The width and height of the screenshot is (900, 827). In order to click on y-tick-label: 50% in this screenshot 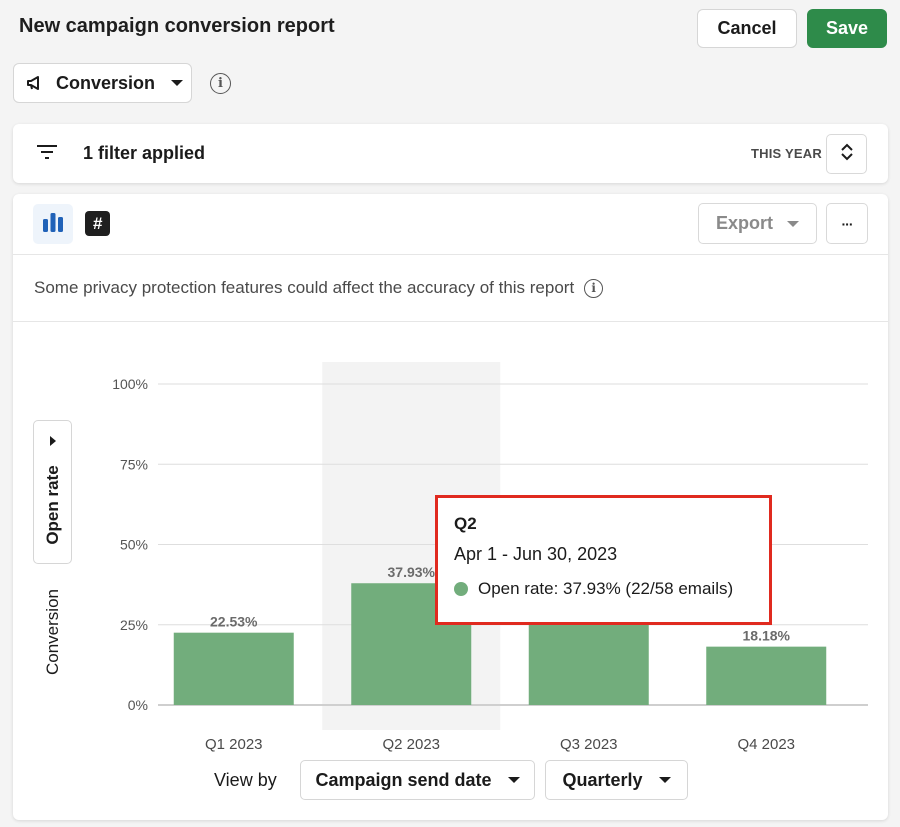, I will do `click(134, 545)`.